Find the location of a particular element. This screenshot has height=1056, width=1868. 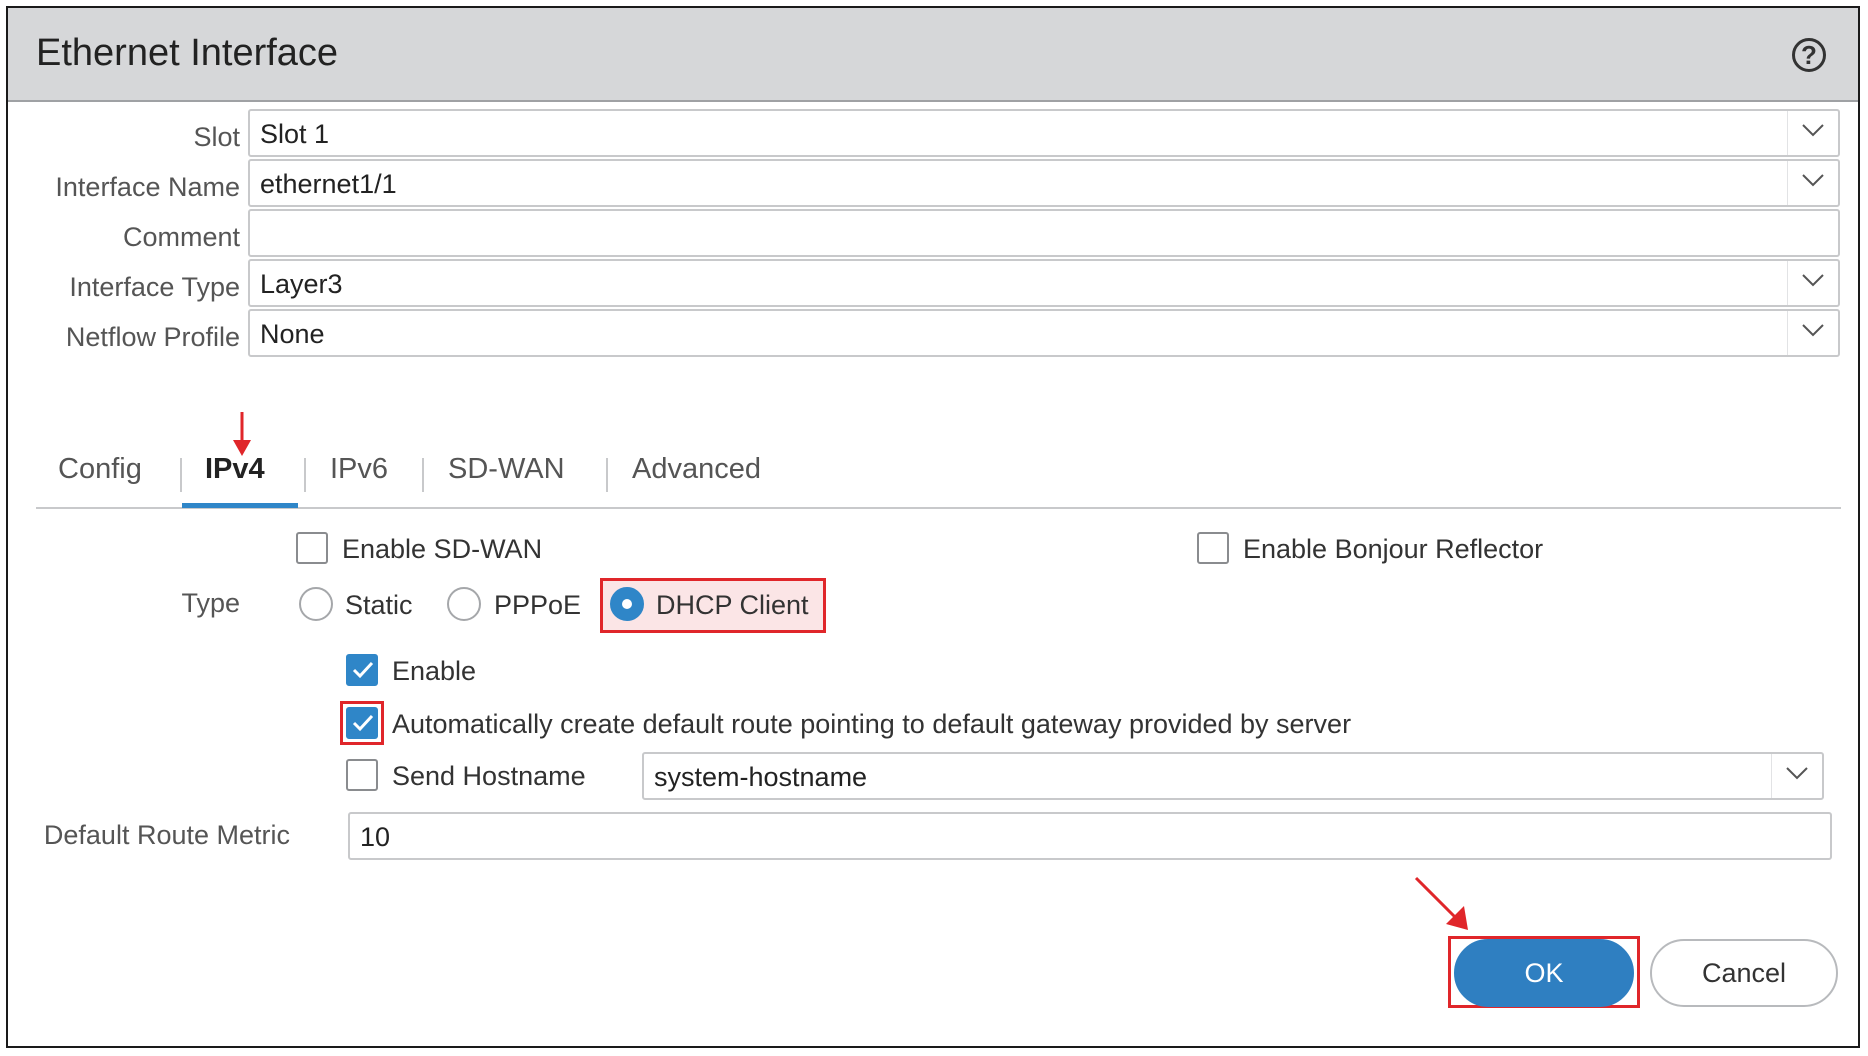

enable-label: Enable is located at coordinates (434, 671).